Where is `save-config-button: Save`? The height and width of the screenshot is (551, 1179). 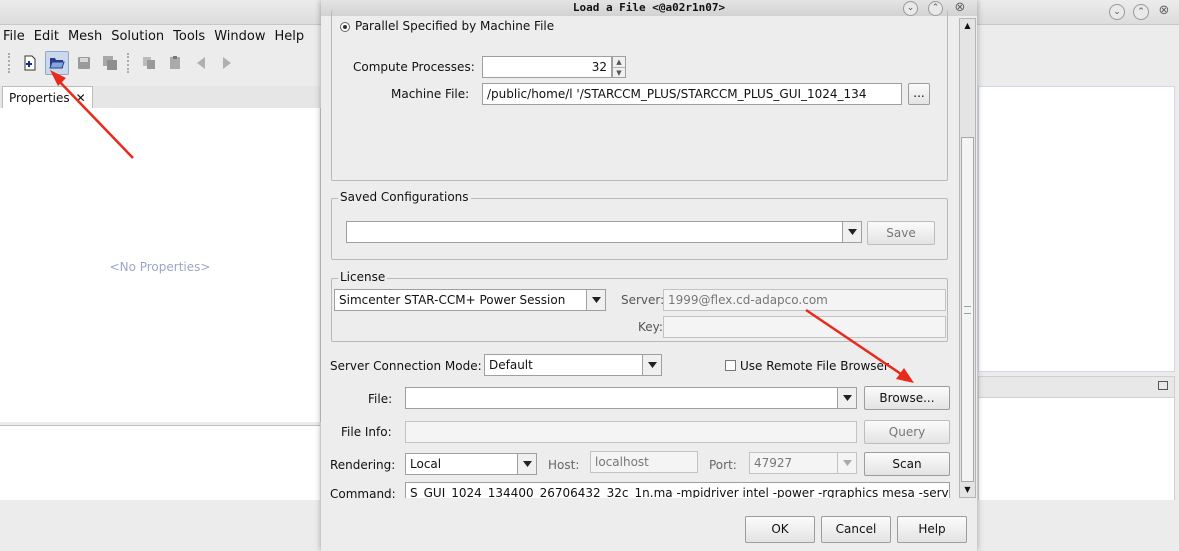 save-config-button: Save is located at coordinates (901, 233).